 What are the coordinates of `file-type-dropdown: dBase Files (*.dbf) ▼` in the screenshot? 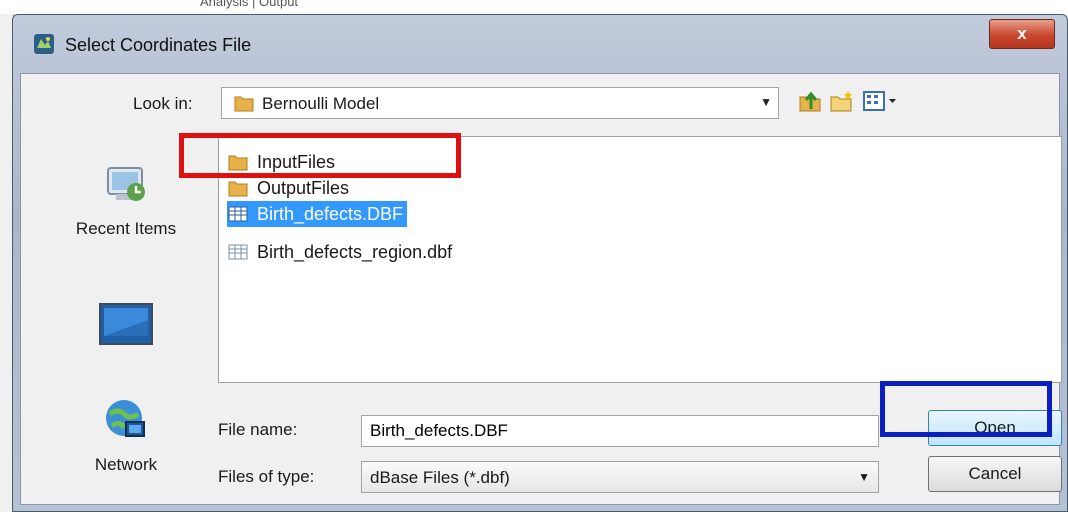 It's located at (620, 477).